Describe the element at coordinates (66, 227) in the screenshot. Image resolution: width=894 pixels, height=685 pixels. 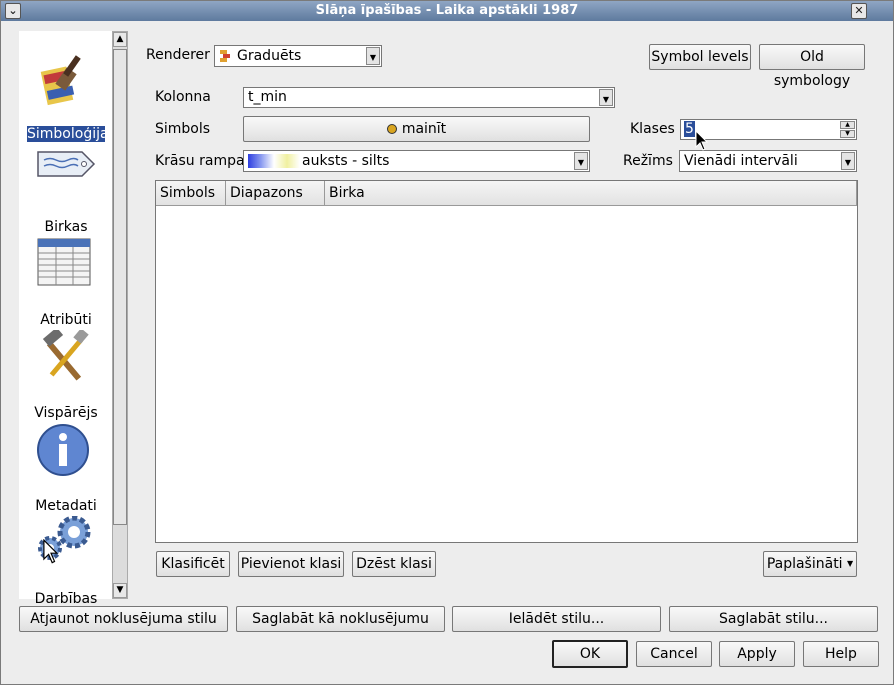
I see `sidebar-item-label: Birkas` at that location.